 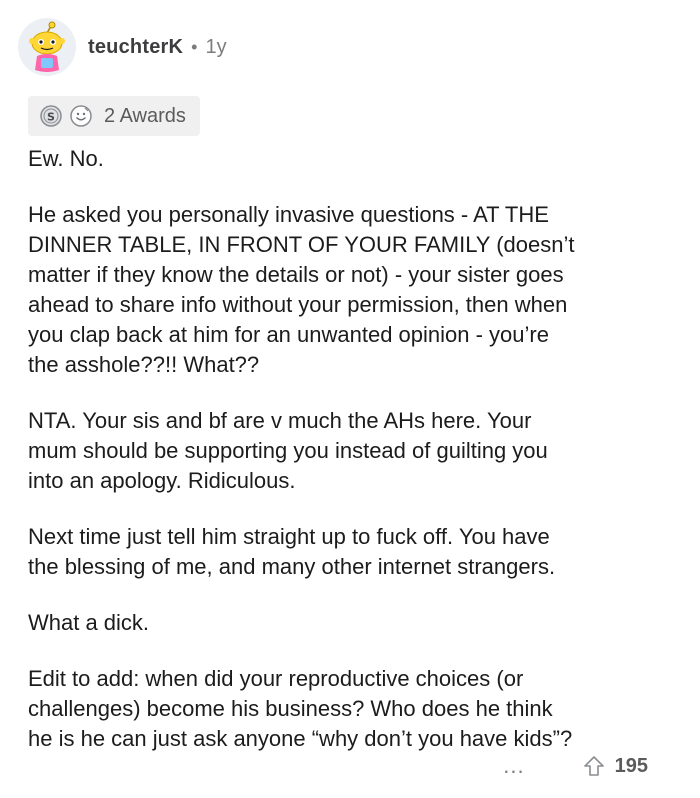 I want to click on avatar, so click(x=47, y=47).